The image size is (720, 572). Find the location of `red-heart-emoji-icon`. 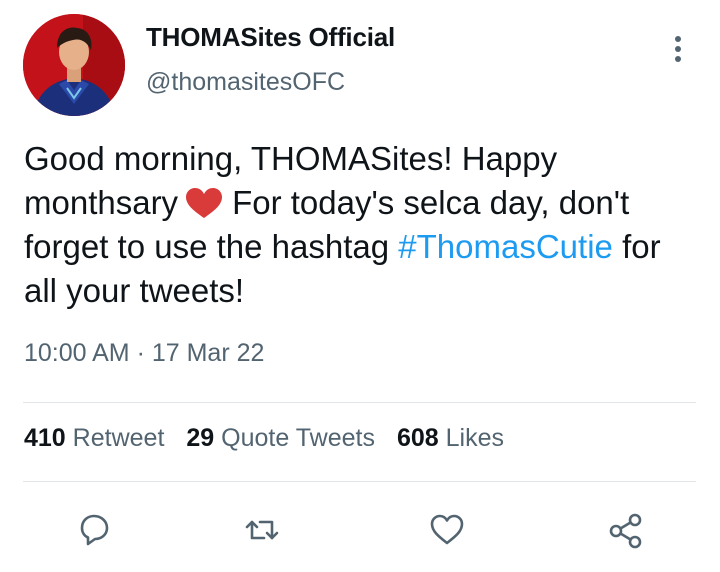

red-heart-emoji-icon is located at coordinates (204, 203).